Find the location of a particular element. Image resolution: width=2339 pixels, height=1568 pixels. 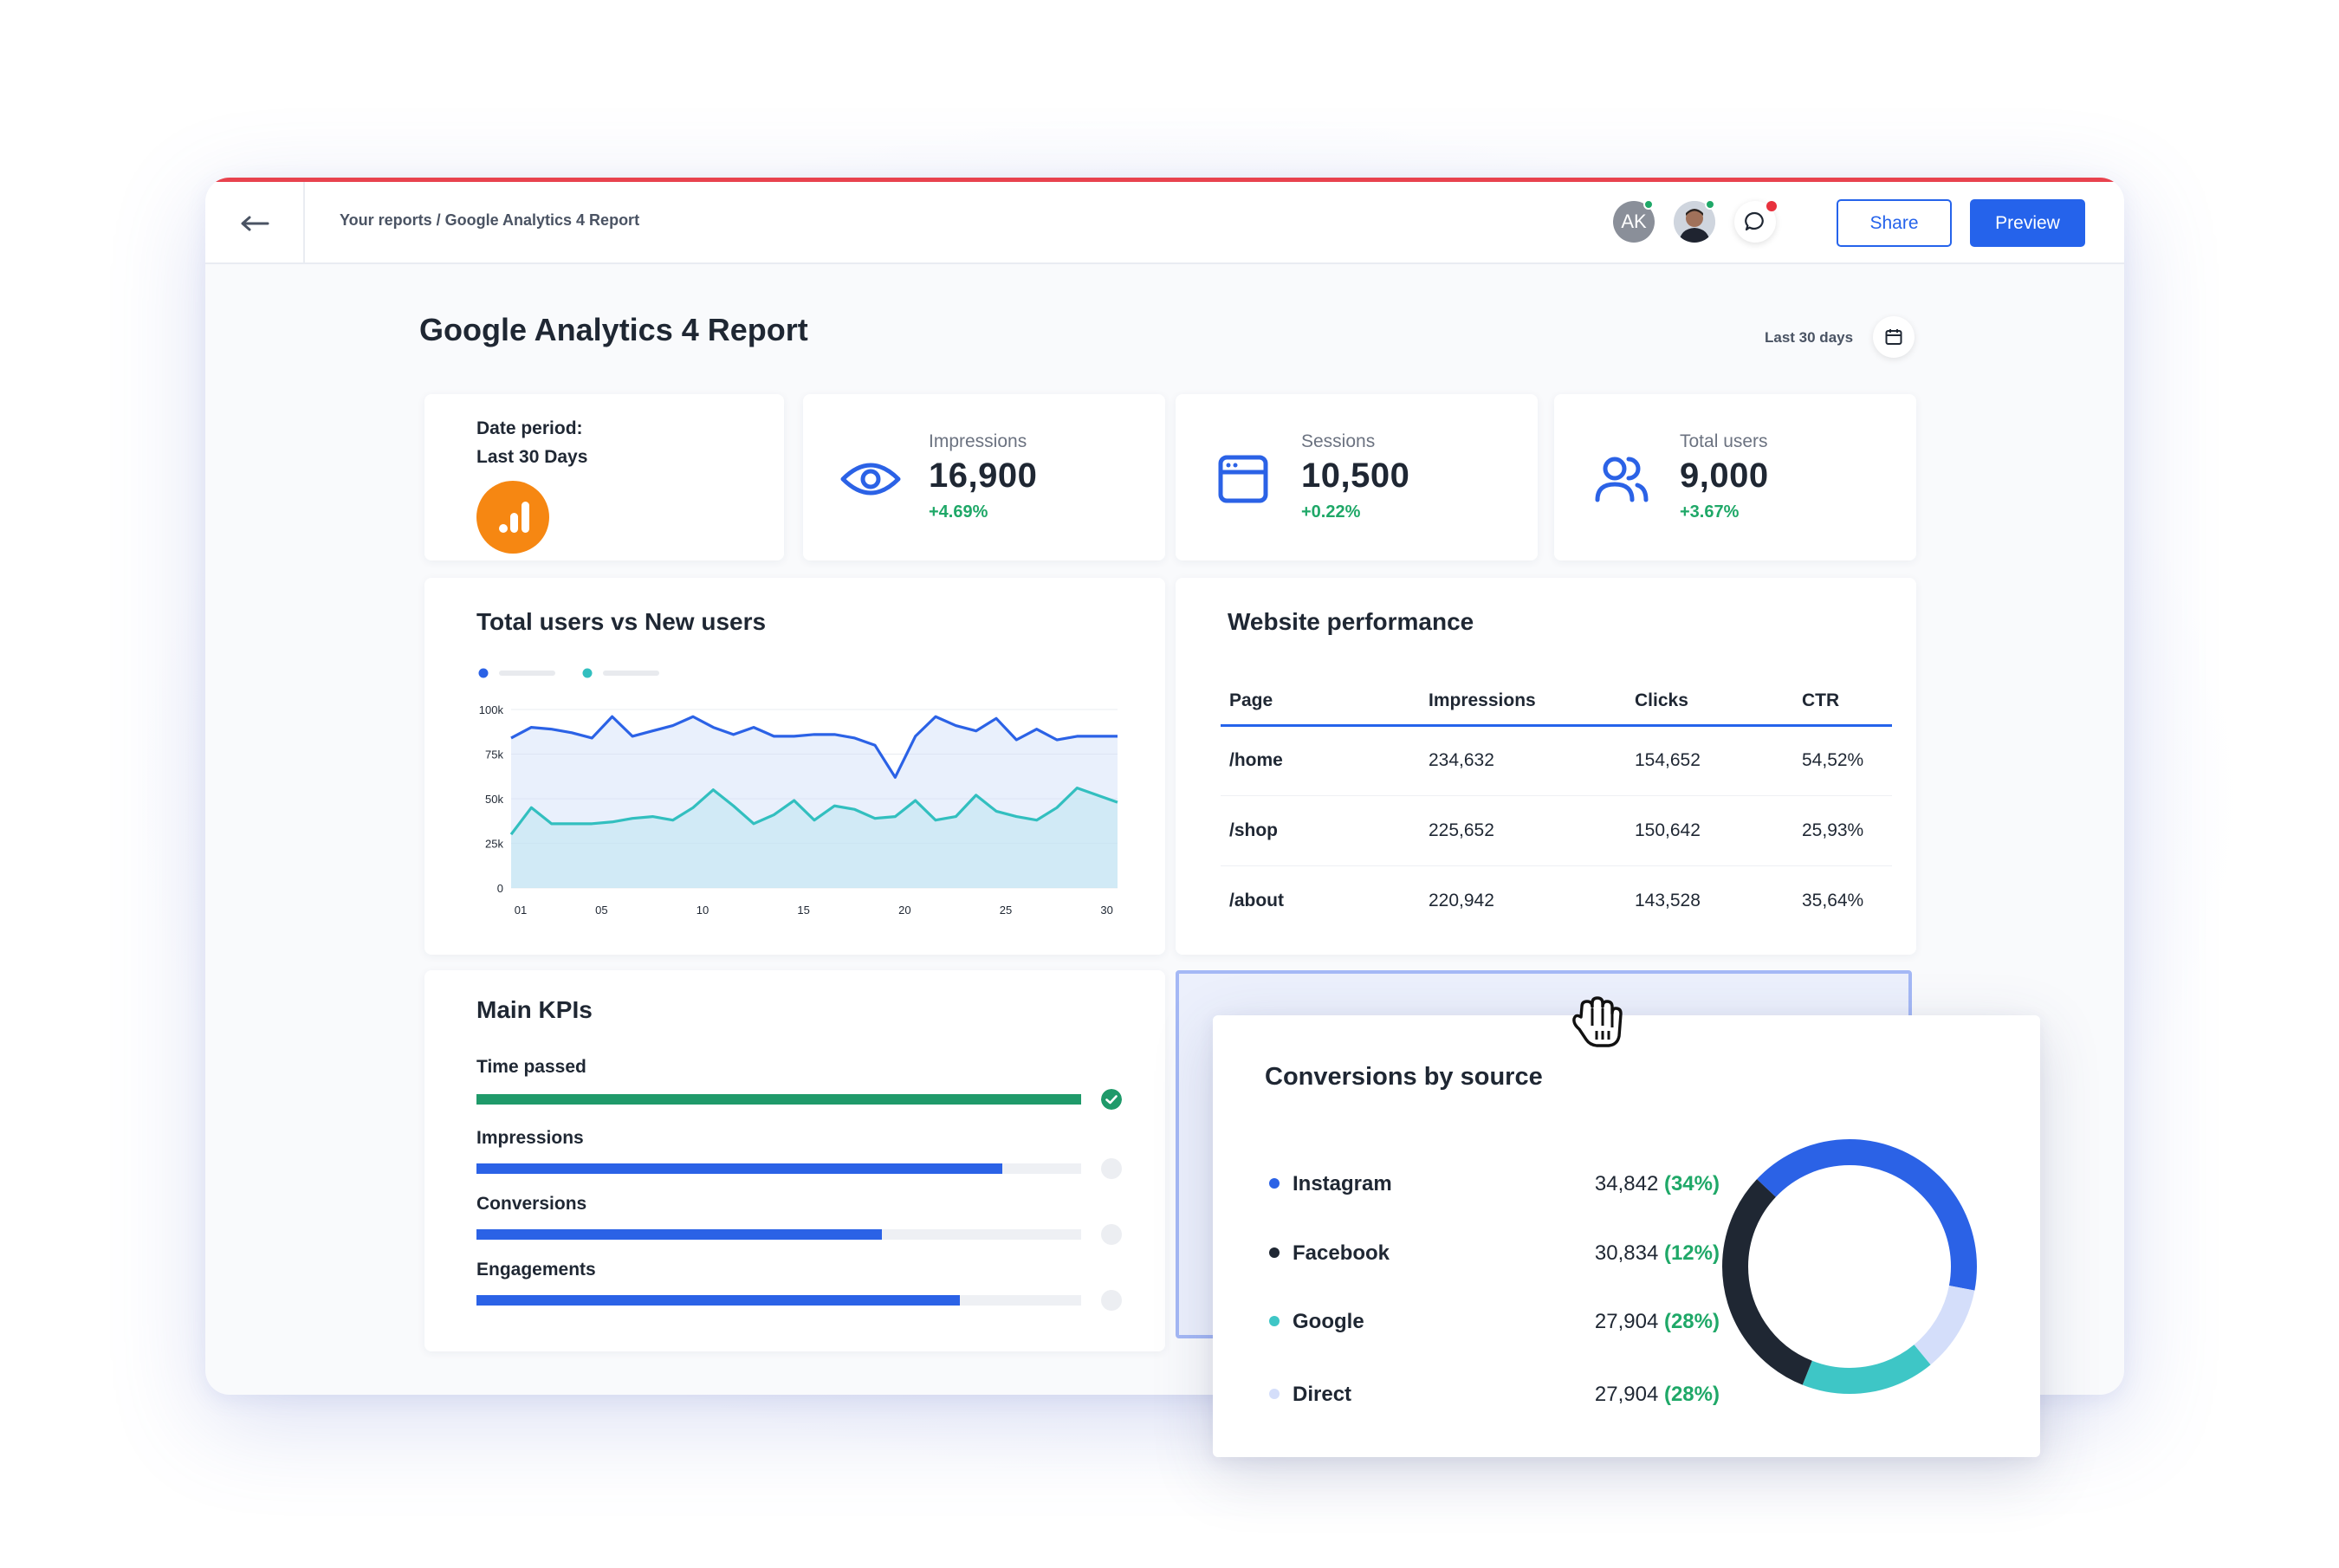

legend-name: Facebook is located at coordinates (1341, 1253).